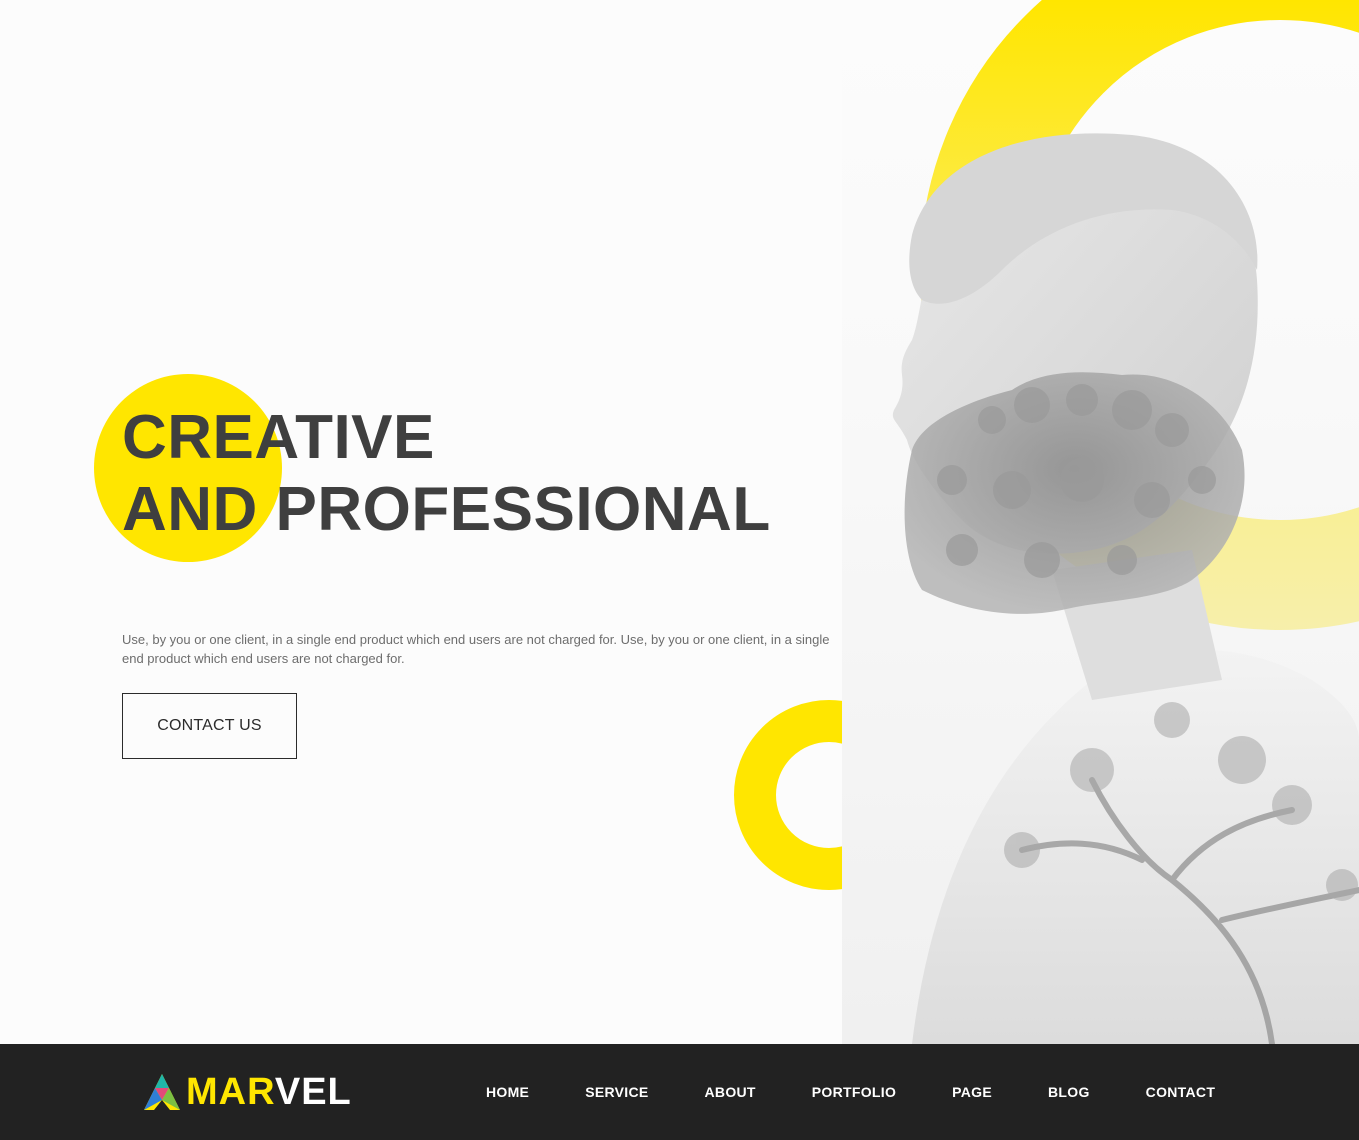  What do you see at coordinates (209, 726) in the screenshot?
I see `contact-us-button: CONTACT US` at bounding box center [209, 726].